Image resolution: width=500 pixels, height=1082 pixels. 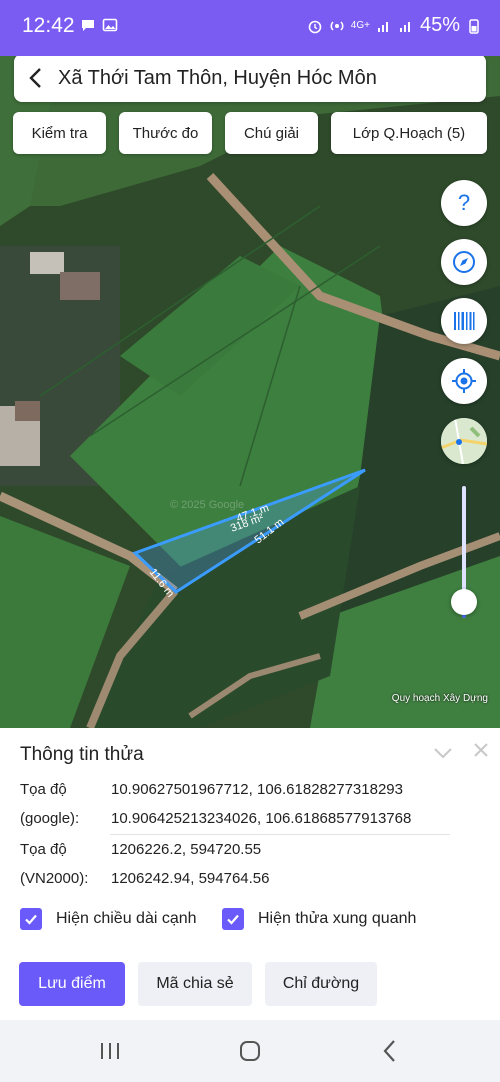 I want to click on measure-button: Thước đo, so click(x=165, y=133).